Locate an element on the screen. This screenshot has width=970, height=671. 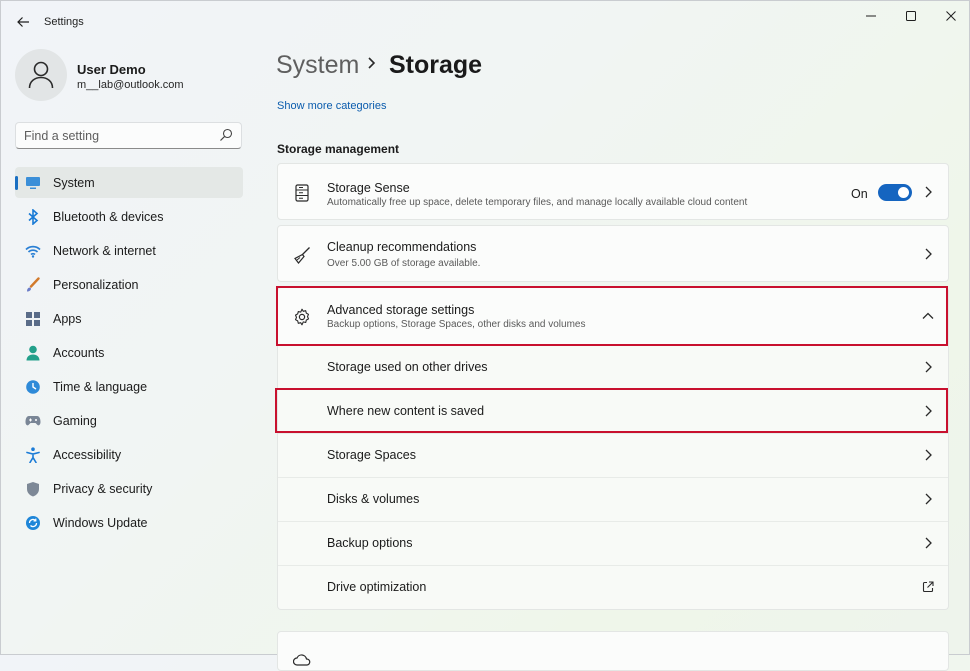
close-button is located at coordinates (951, 16).